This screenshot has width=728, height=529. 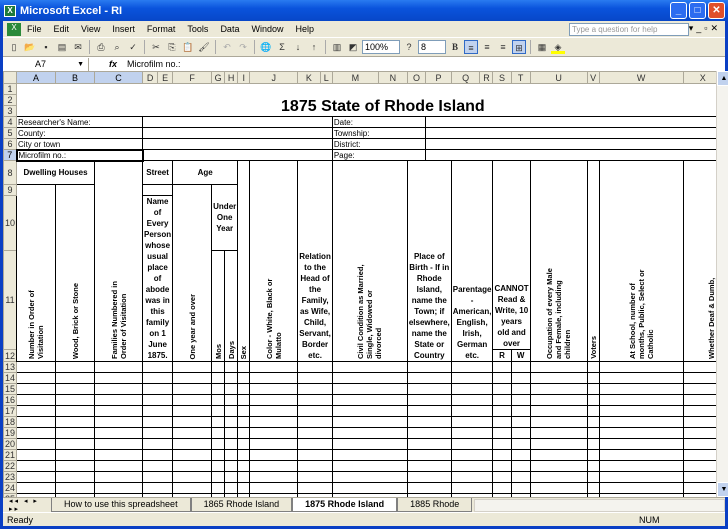 What do you see at coordinates (197, 29) in the screenshot?
I see `menu-tools: Tools` at bounding box center [197, 29].